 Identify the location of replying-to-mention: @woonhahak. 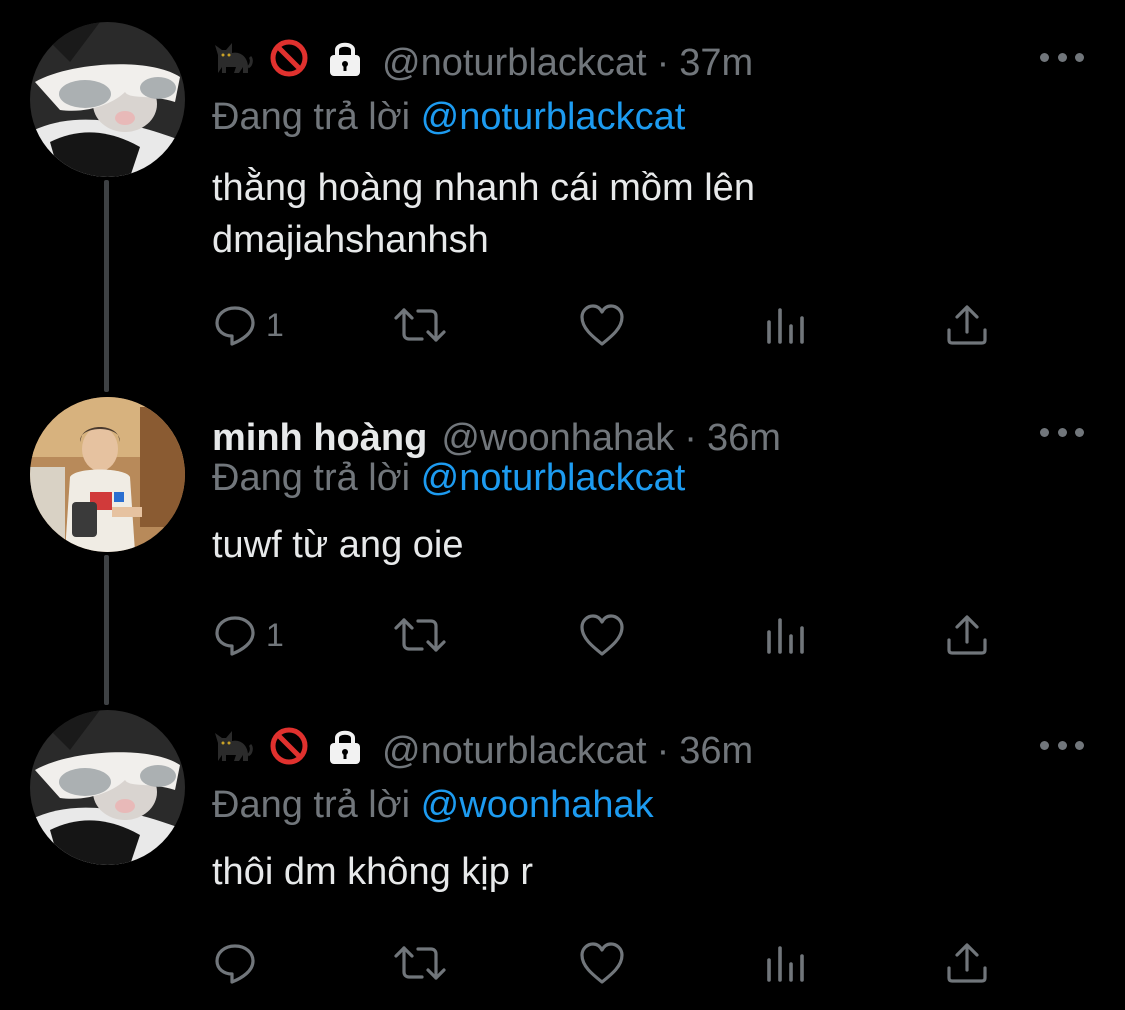
(537, 805).